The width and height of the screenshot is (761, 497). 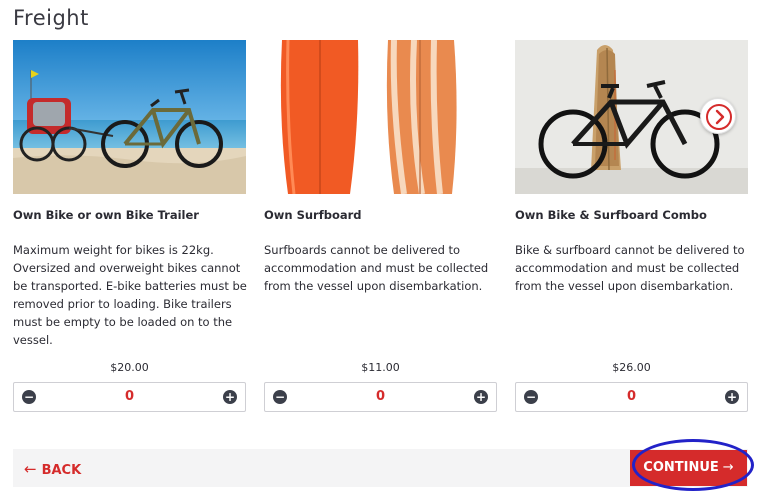 What do you see at coordinates (611, 215) in the screenshot?
I see `product-title: Own Bike & Surfboard Combo` at bounding box center [611, 215].